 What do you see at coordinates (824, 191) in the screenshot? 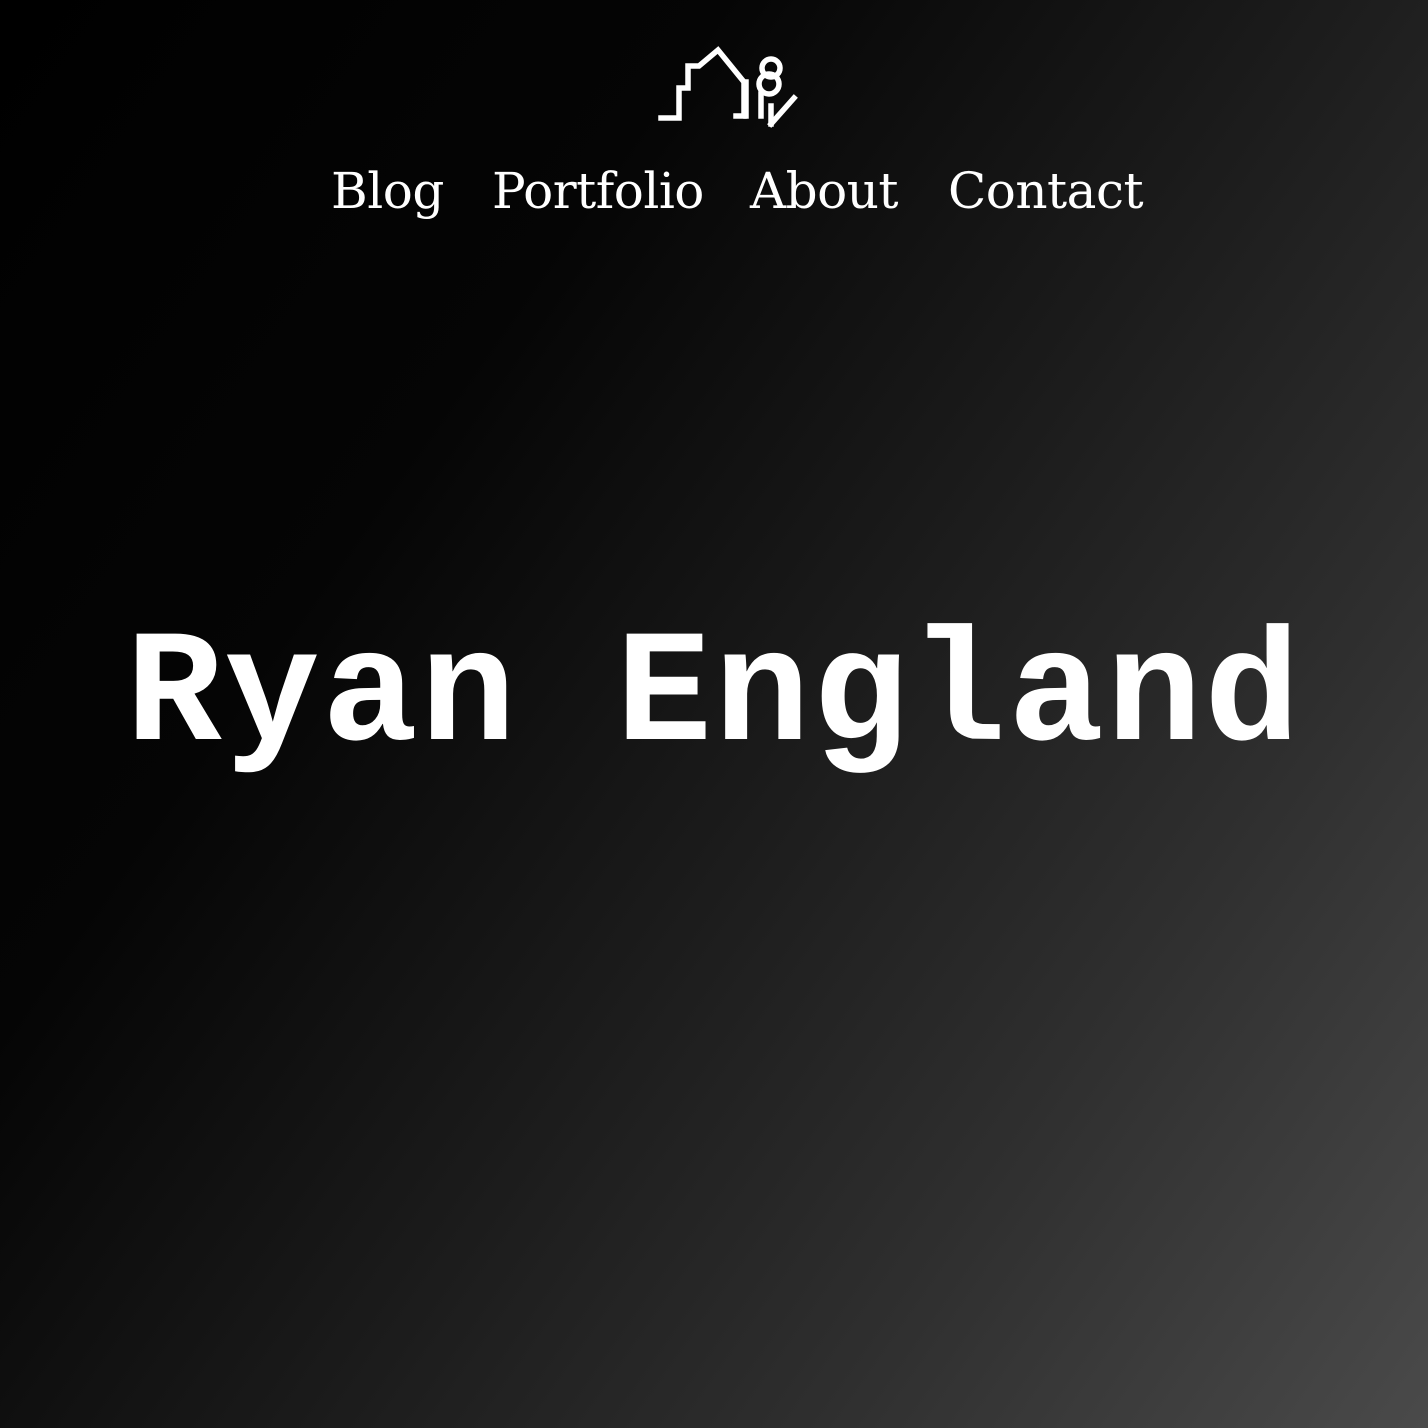
I see `nav-link-about: About` at bounding box center [824, 191].